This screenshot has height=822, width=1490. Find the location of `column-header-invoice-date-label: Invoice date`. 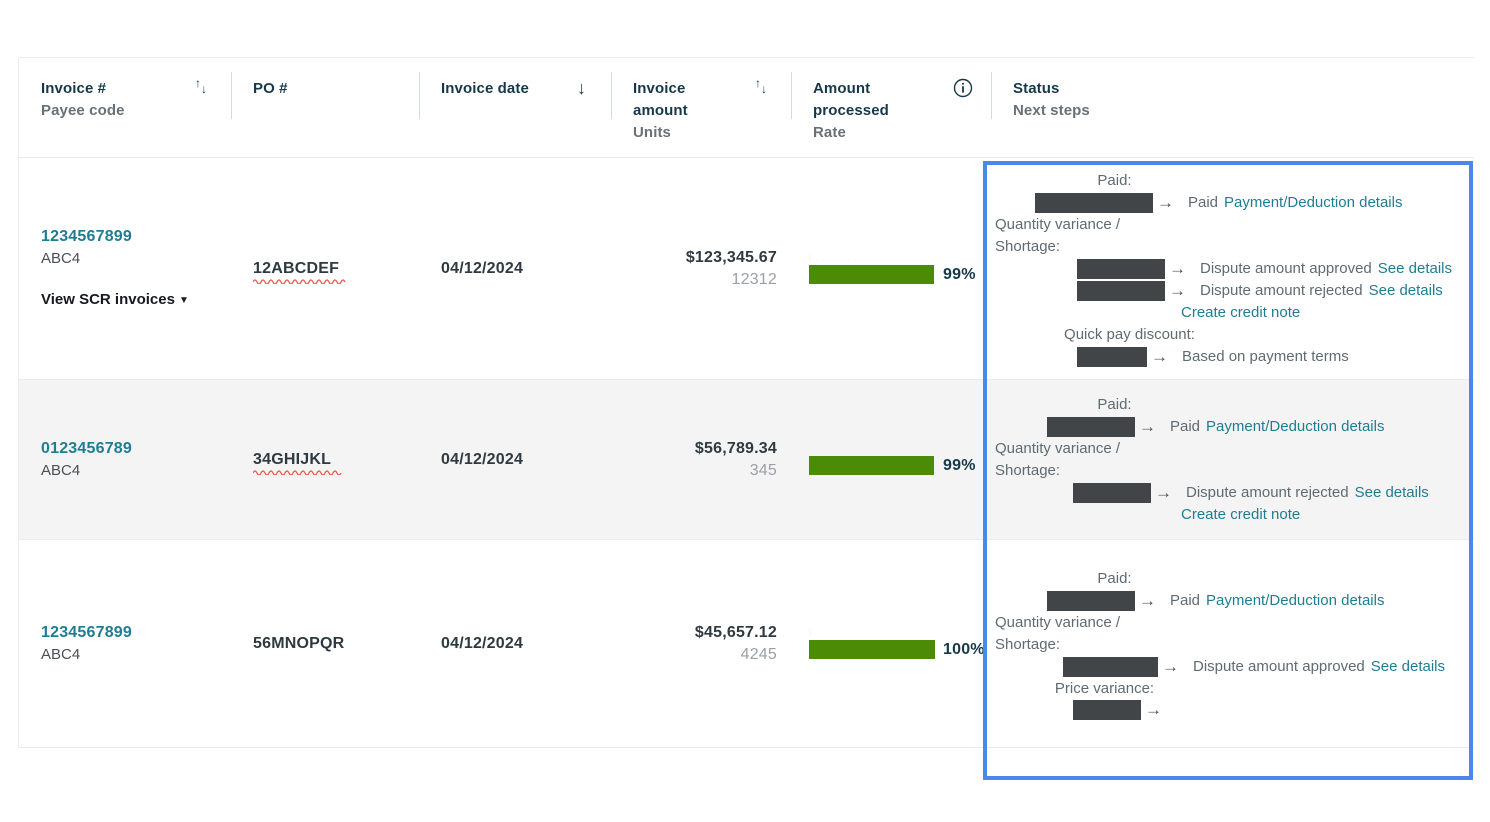

column-header-invoice-date-label: Invoice date is located at coordinates (485, 88).